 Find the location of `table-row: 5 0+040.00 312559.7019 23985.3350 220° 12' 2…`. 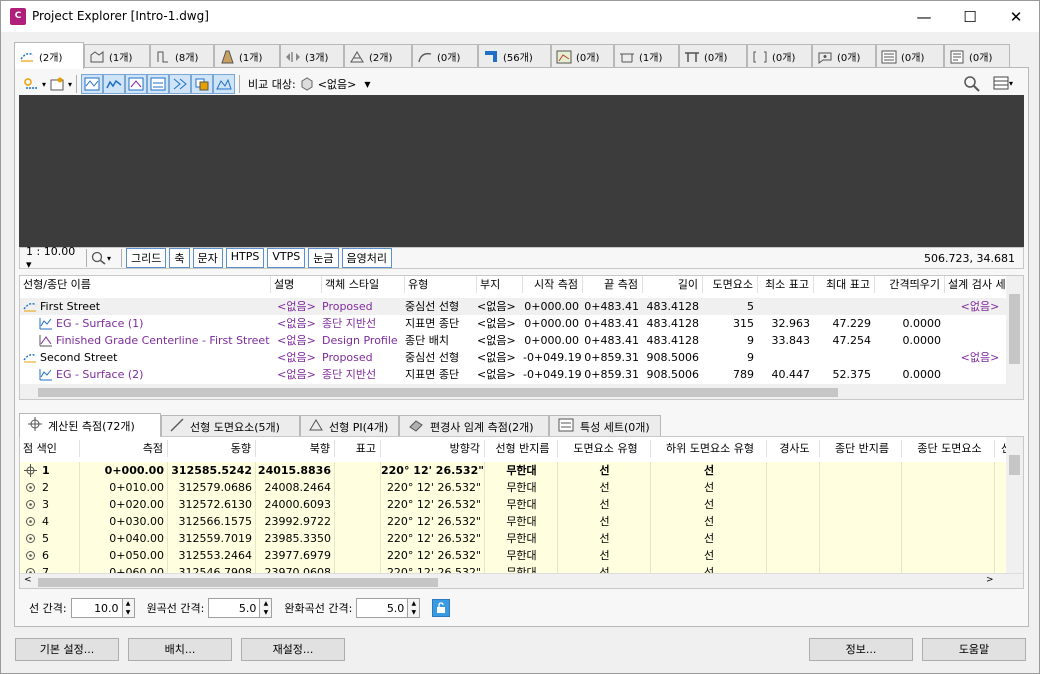

table-row: 5 0+040.00 312559.7019 23985.3350 220° 12' 2… is located at coordinates (514, 538).